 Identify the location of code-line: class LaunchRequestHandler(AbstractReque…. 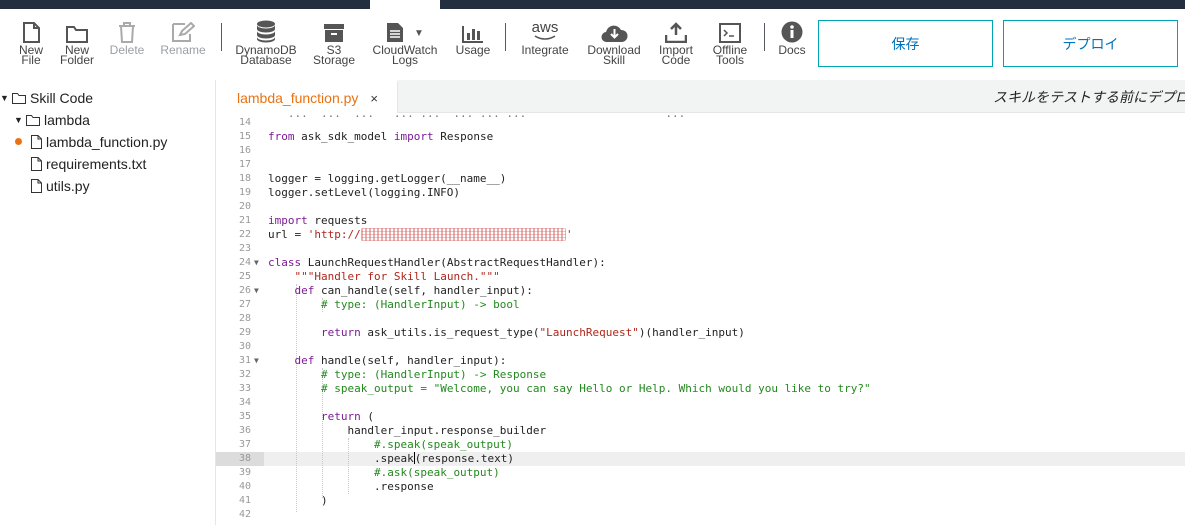
(437, 262).